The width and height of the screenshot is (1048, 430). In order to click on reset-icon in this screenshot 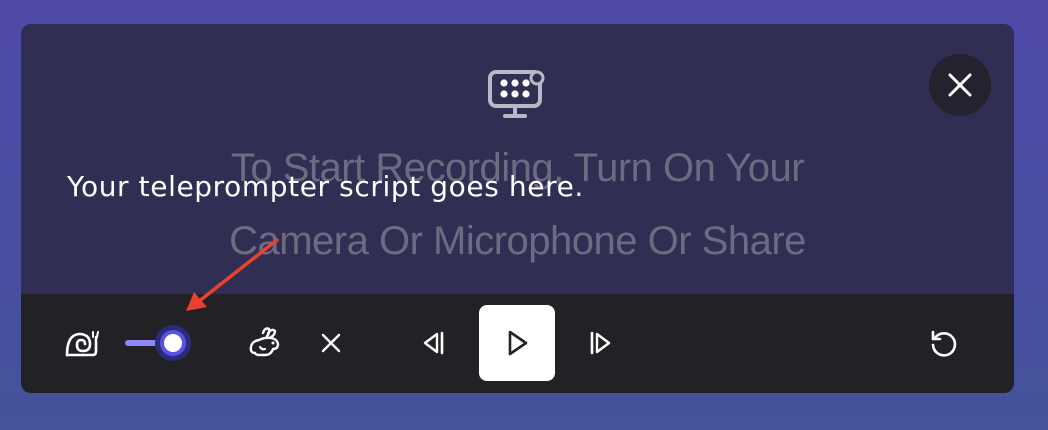, I will do `click(944, 343)`.